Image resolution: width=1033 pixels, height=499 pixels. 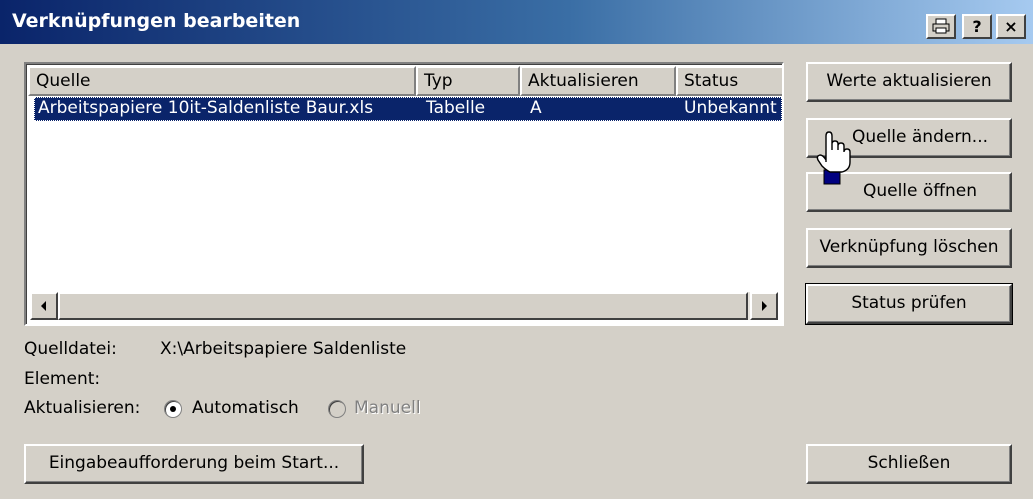 What do you see at coordinates (468, 81) in the screenshot?
I see `column-header-typ: Typ` at bounding box center [468, 81].